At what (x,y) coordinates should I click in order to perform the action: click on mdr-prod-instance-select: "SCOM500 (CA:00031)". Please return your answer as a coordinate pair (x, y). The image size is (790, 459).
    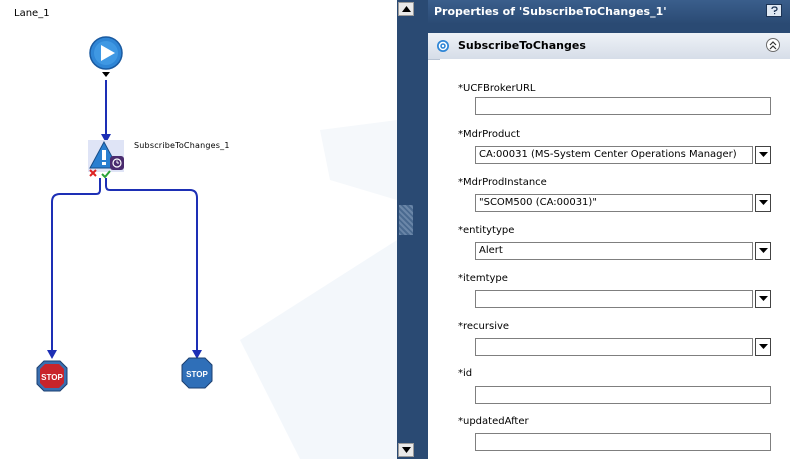
    Looking at the image, I should click on (623, 203).